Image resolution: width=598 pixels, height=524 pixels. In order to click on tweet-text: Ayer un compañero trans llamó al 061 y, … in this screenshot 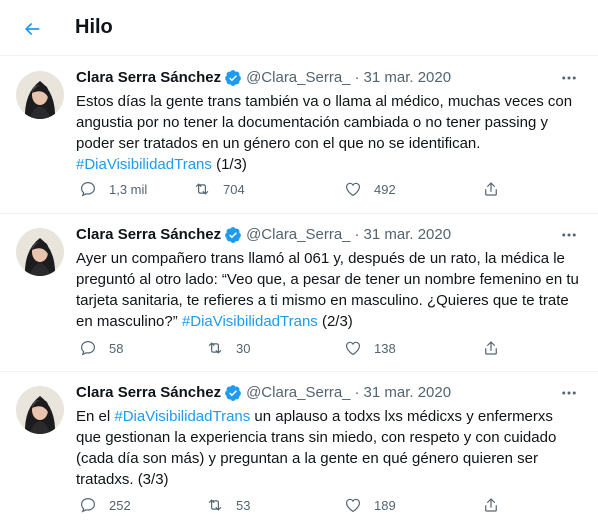, I will do `click(328, 290)`.